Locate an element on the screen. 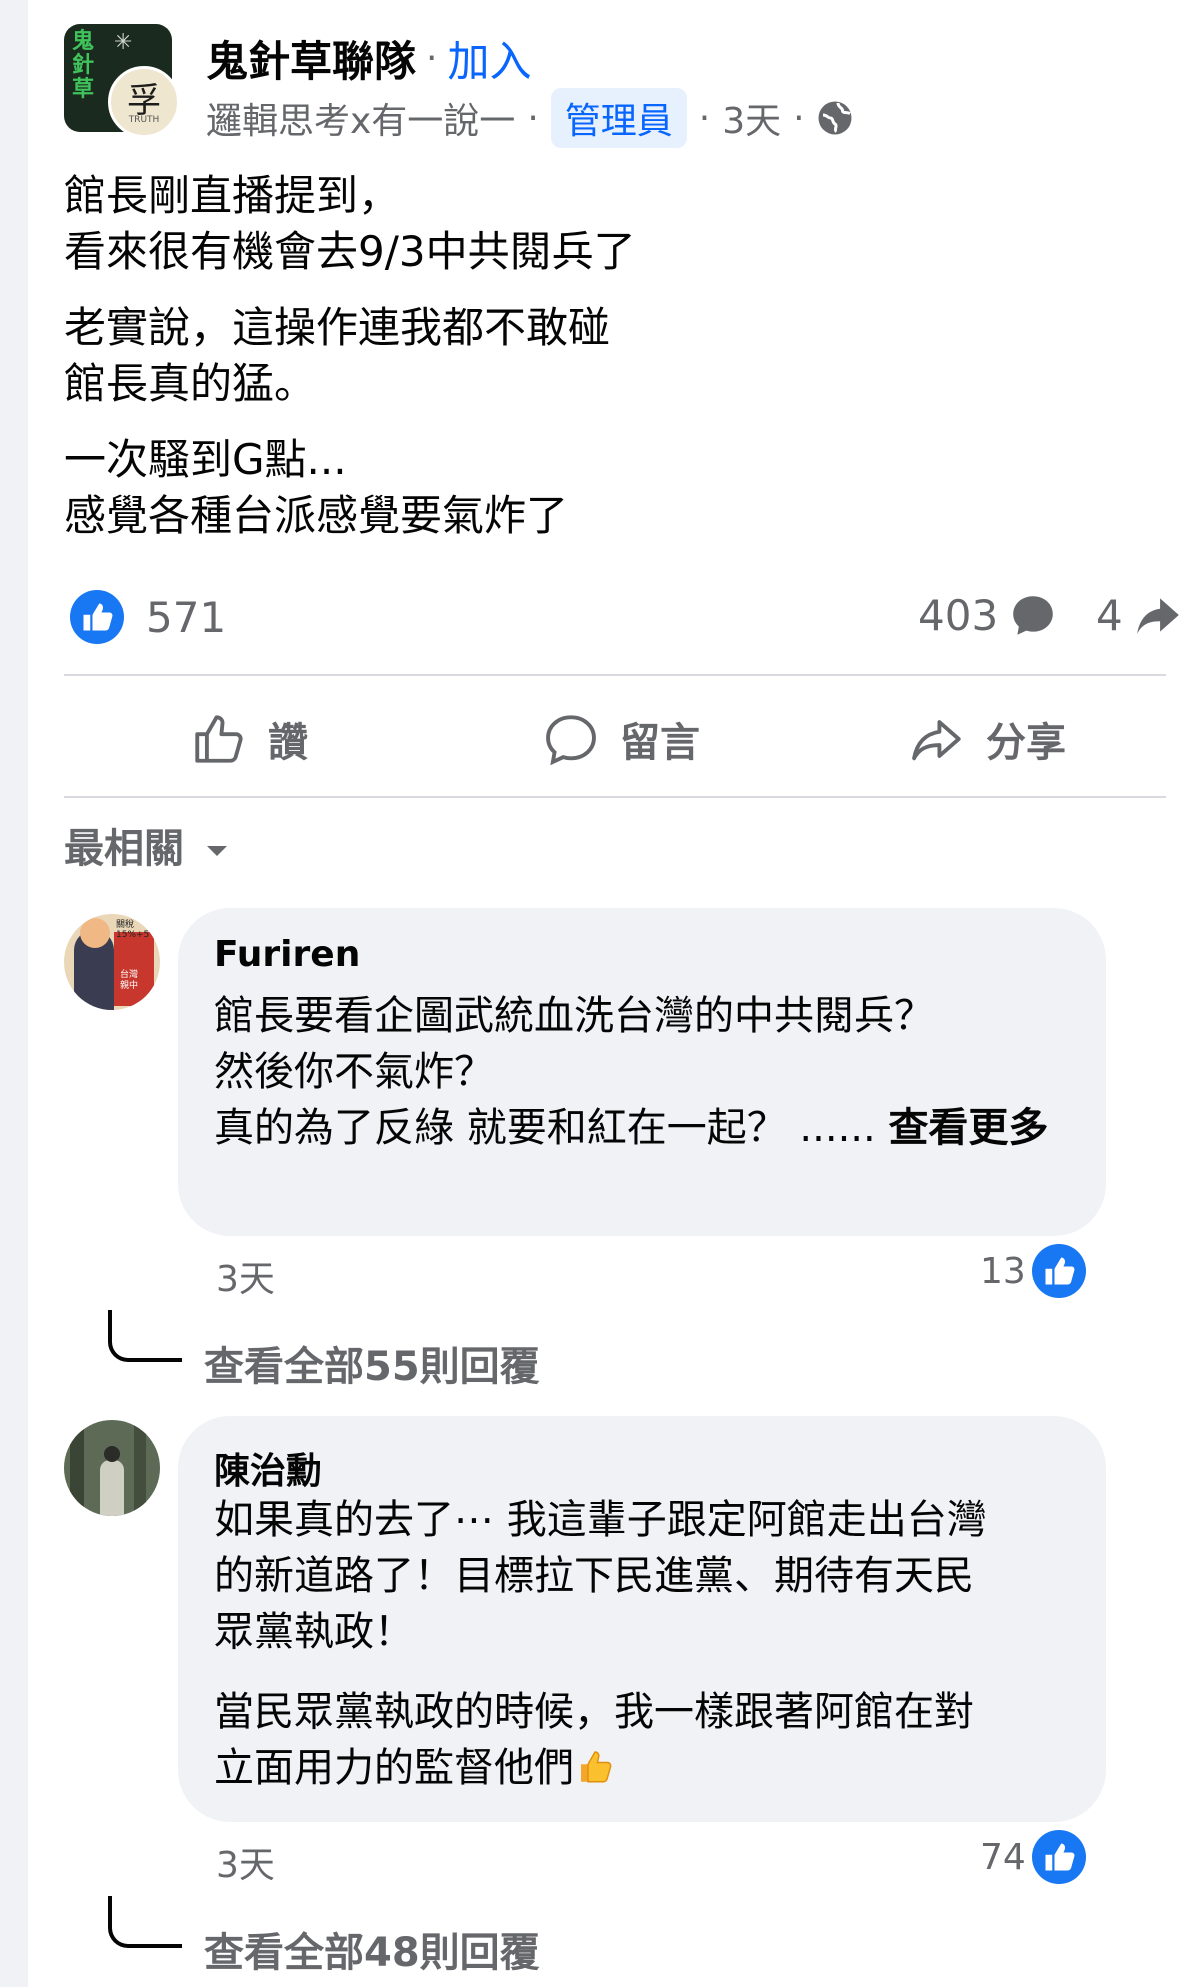 The width and height of the screenshot is (1202, 1987). comment-likes-count: 13 is located at coordinates (1003, 1271).